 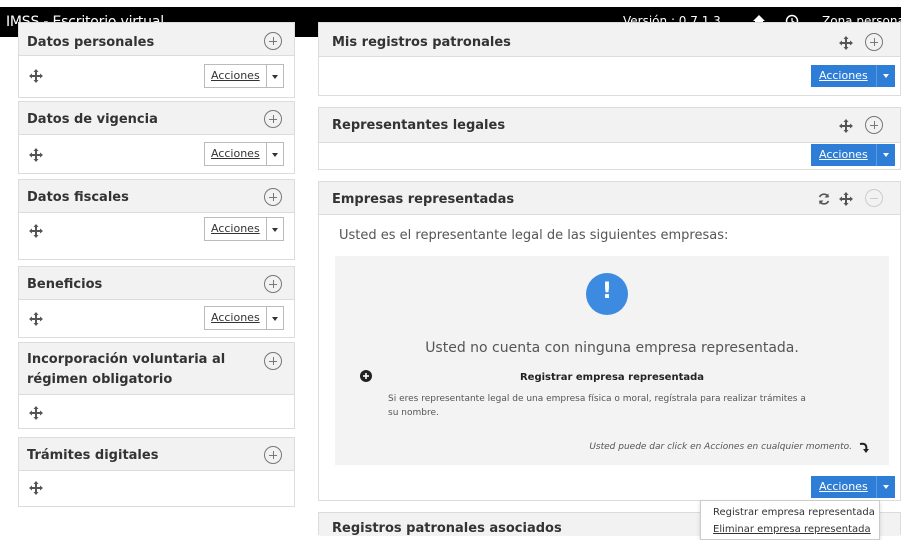 I want to click on refresh-icon, so click(x=824, y=199).